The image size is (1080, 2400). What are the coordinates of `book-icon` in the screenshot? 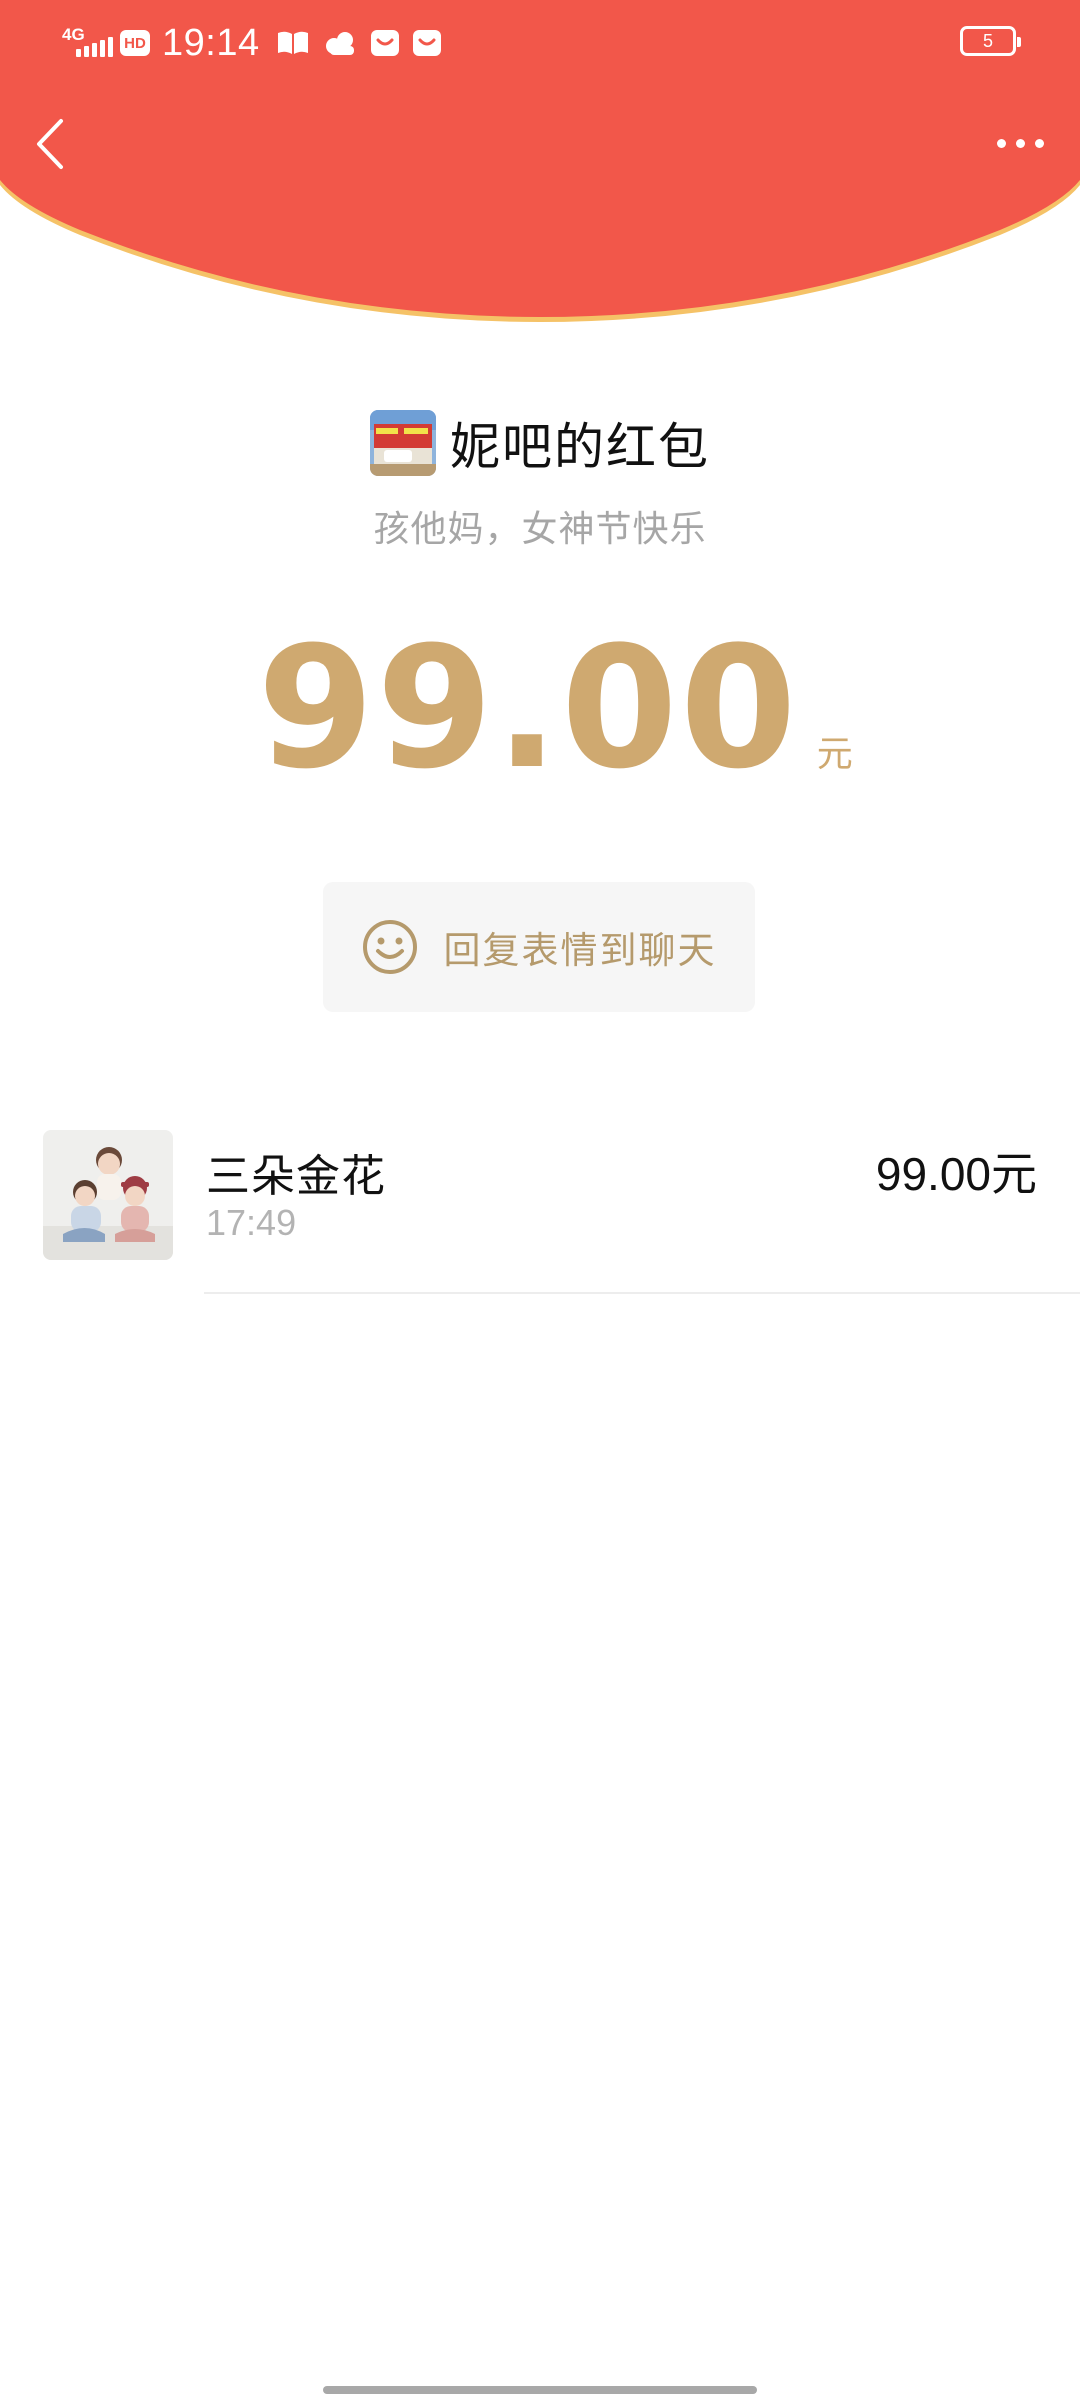 It's located at (293, 43).